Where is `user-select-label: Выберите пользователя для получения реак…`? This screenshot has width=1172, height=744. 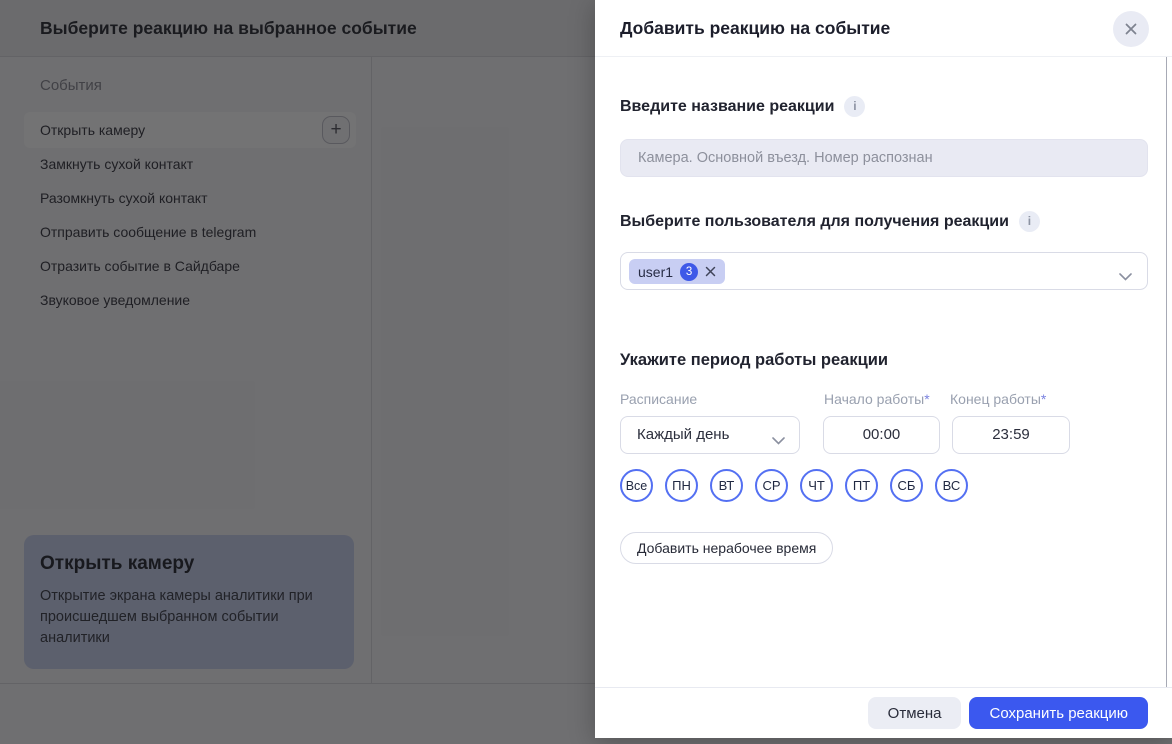
user-select-label: Выберите пользователя для получения реак… is located at coordinates (814, 221).